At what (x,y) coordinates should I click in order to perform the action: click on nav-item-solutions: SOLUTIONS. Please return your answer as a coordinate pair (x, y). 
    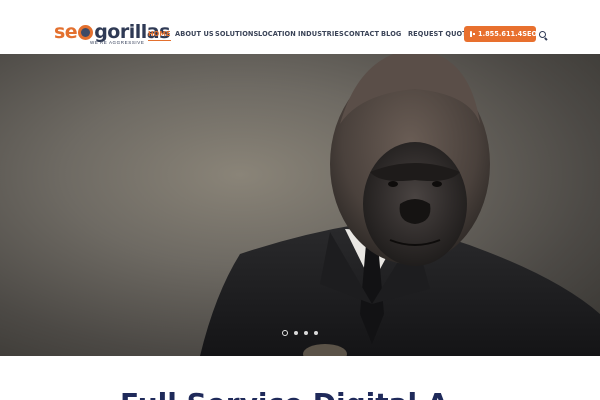
    Looking at the image, I should click on (236, 34).